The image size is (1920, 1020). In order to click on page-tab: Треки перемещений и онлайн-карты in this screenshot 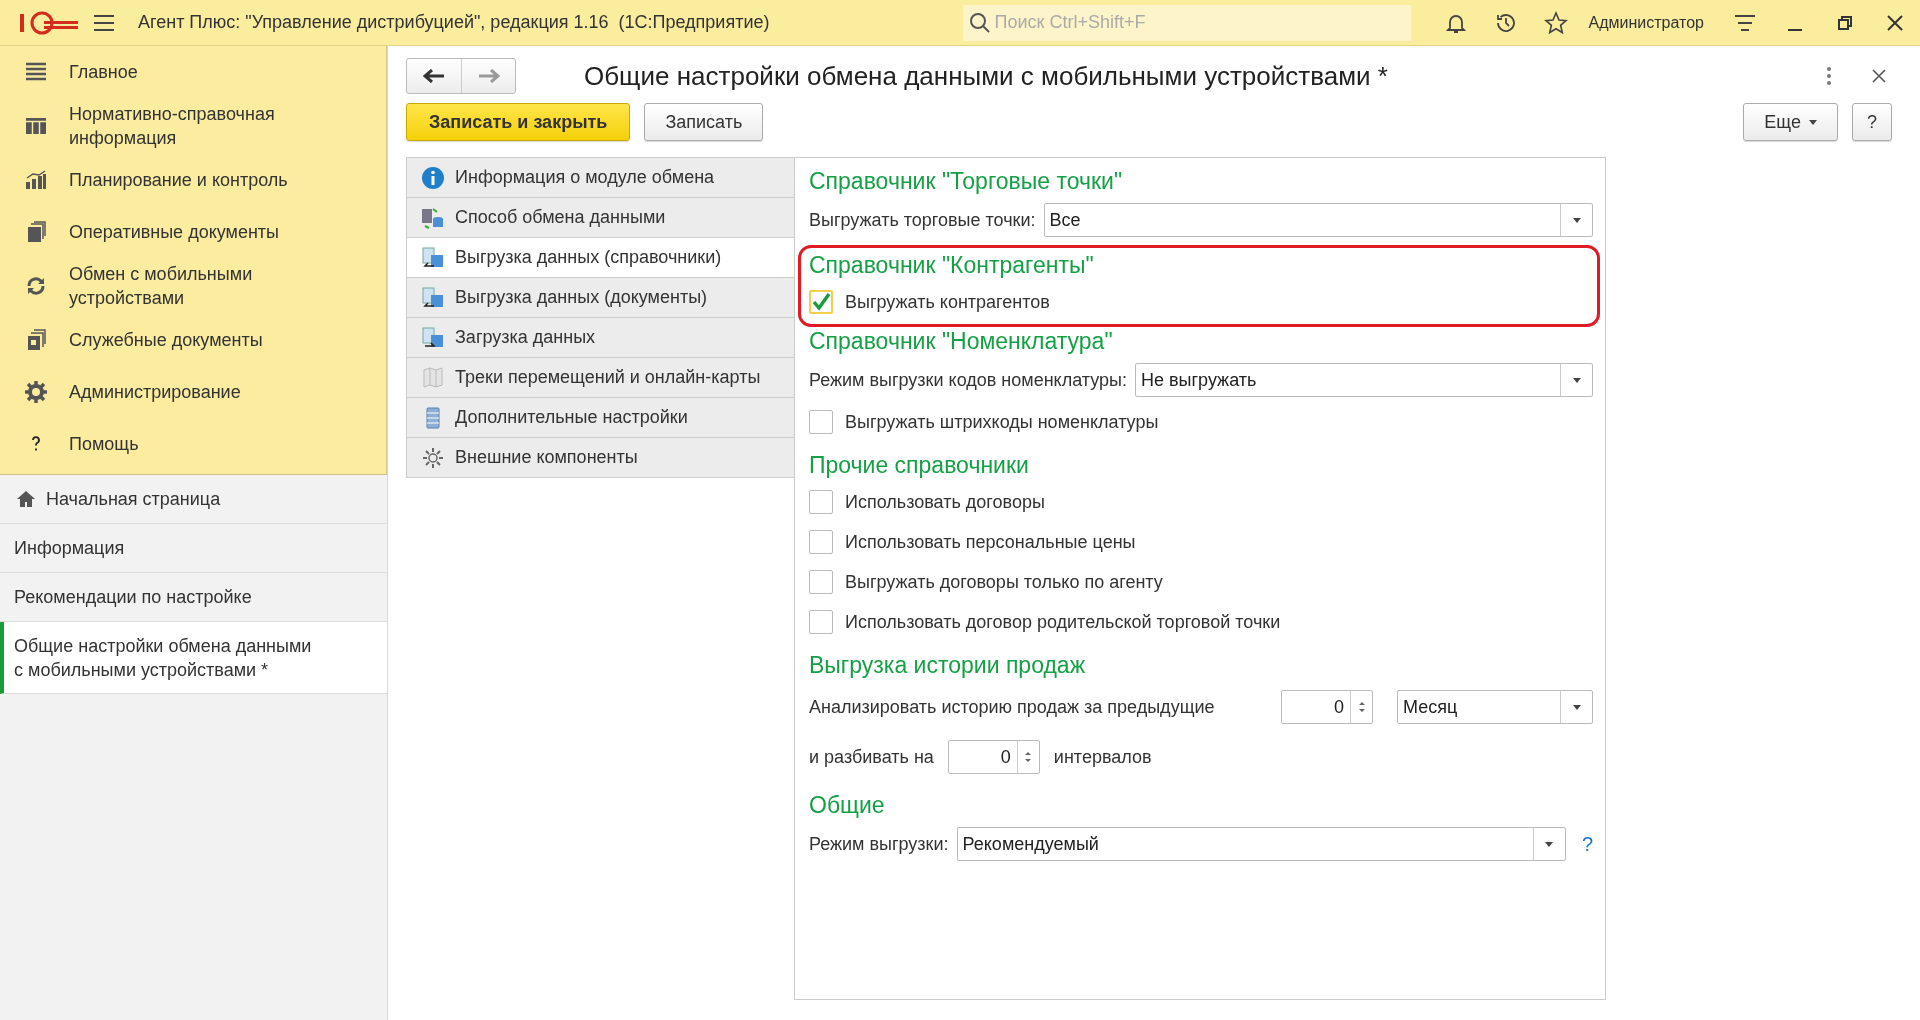, I will do `click(600, 378)`.